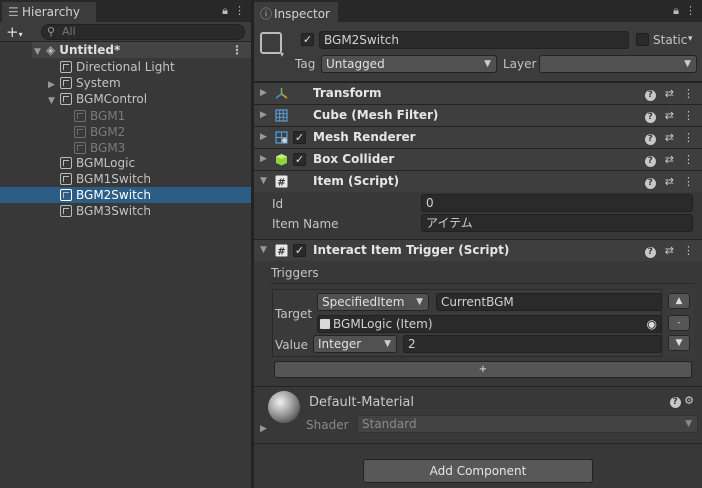 This screenshot has height=488, width=702. Describe the element at coordinates (478, 181) in the screenshot. I see `component-item-script: ▼ # Item (Script) ? ⇄ ⋮` at that location.